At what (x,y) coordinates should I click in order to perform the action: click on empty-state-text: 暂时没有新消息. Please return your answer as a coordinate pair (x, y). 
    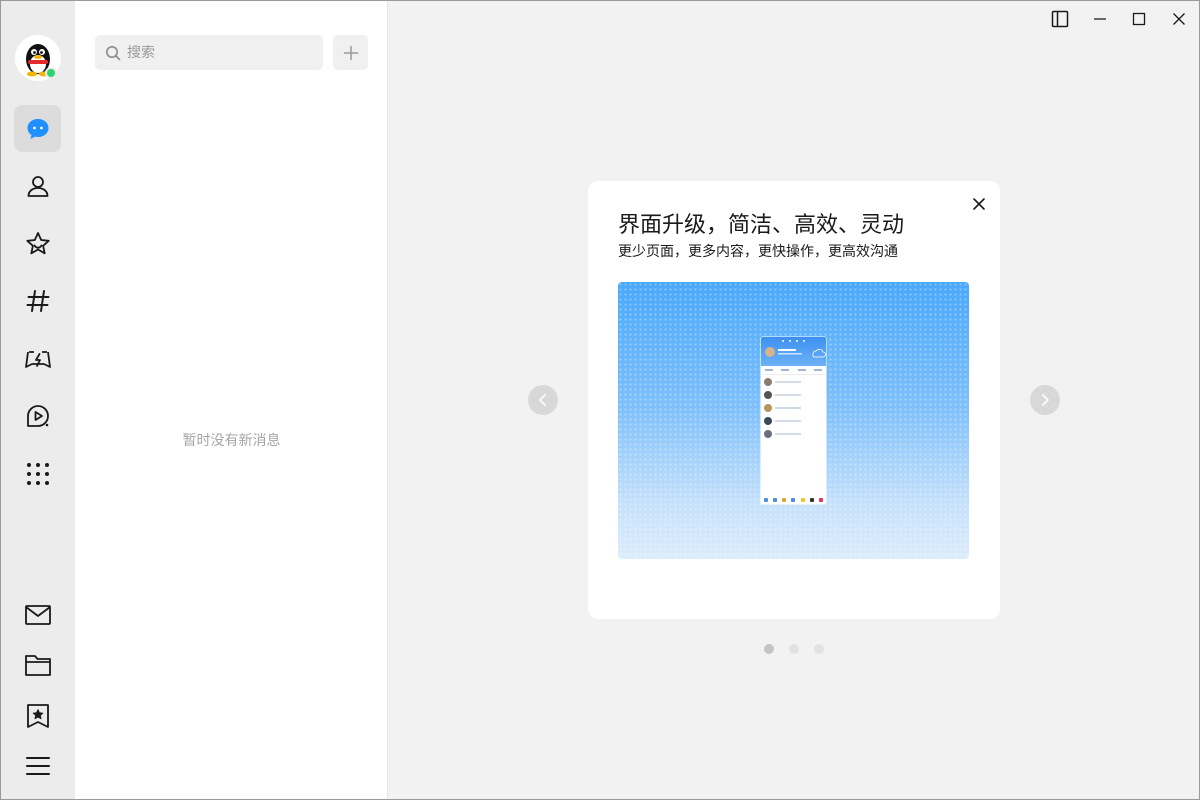
    Looking at the image, I should click on (231, 441).